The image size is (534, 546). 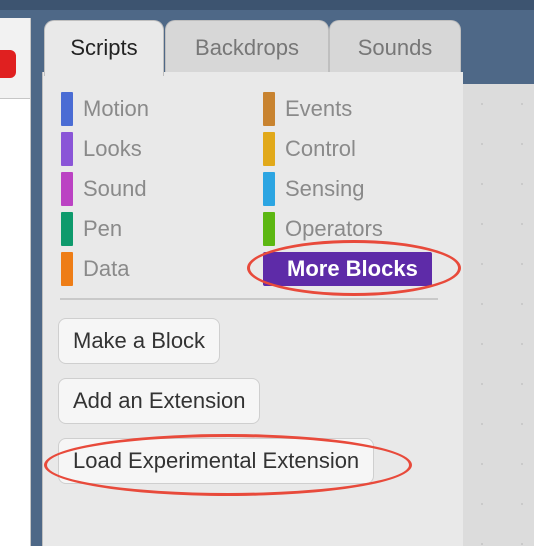 I want to click on category-pen: Pen, so click(x=91, y=229).